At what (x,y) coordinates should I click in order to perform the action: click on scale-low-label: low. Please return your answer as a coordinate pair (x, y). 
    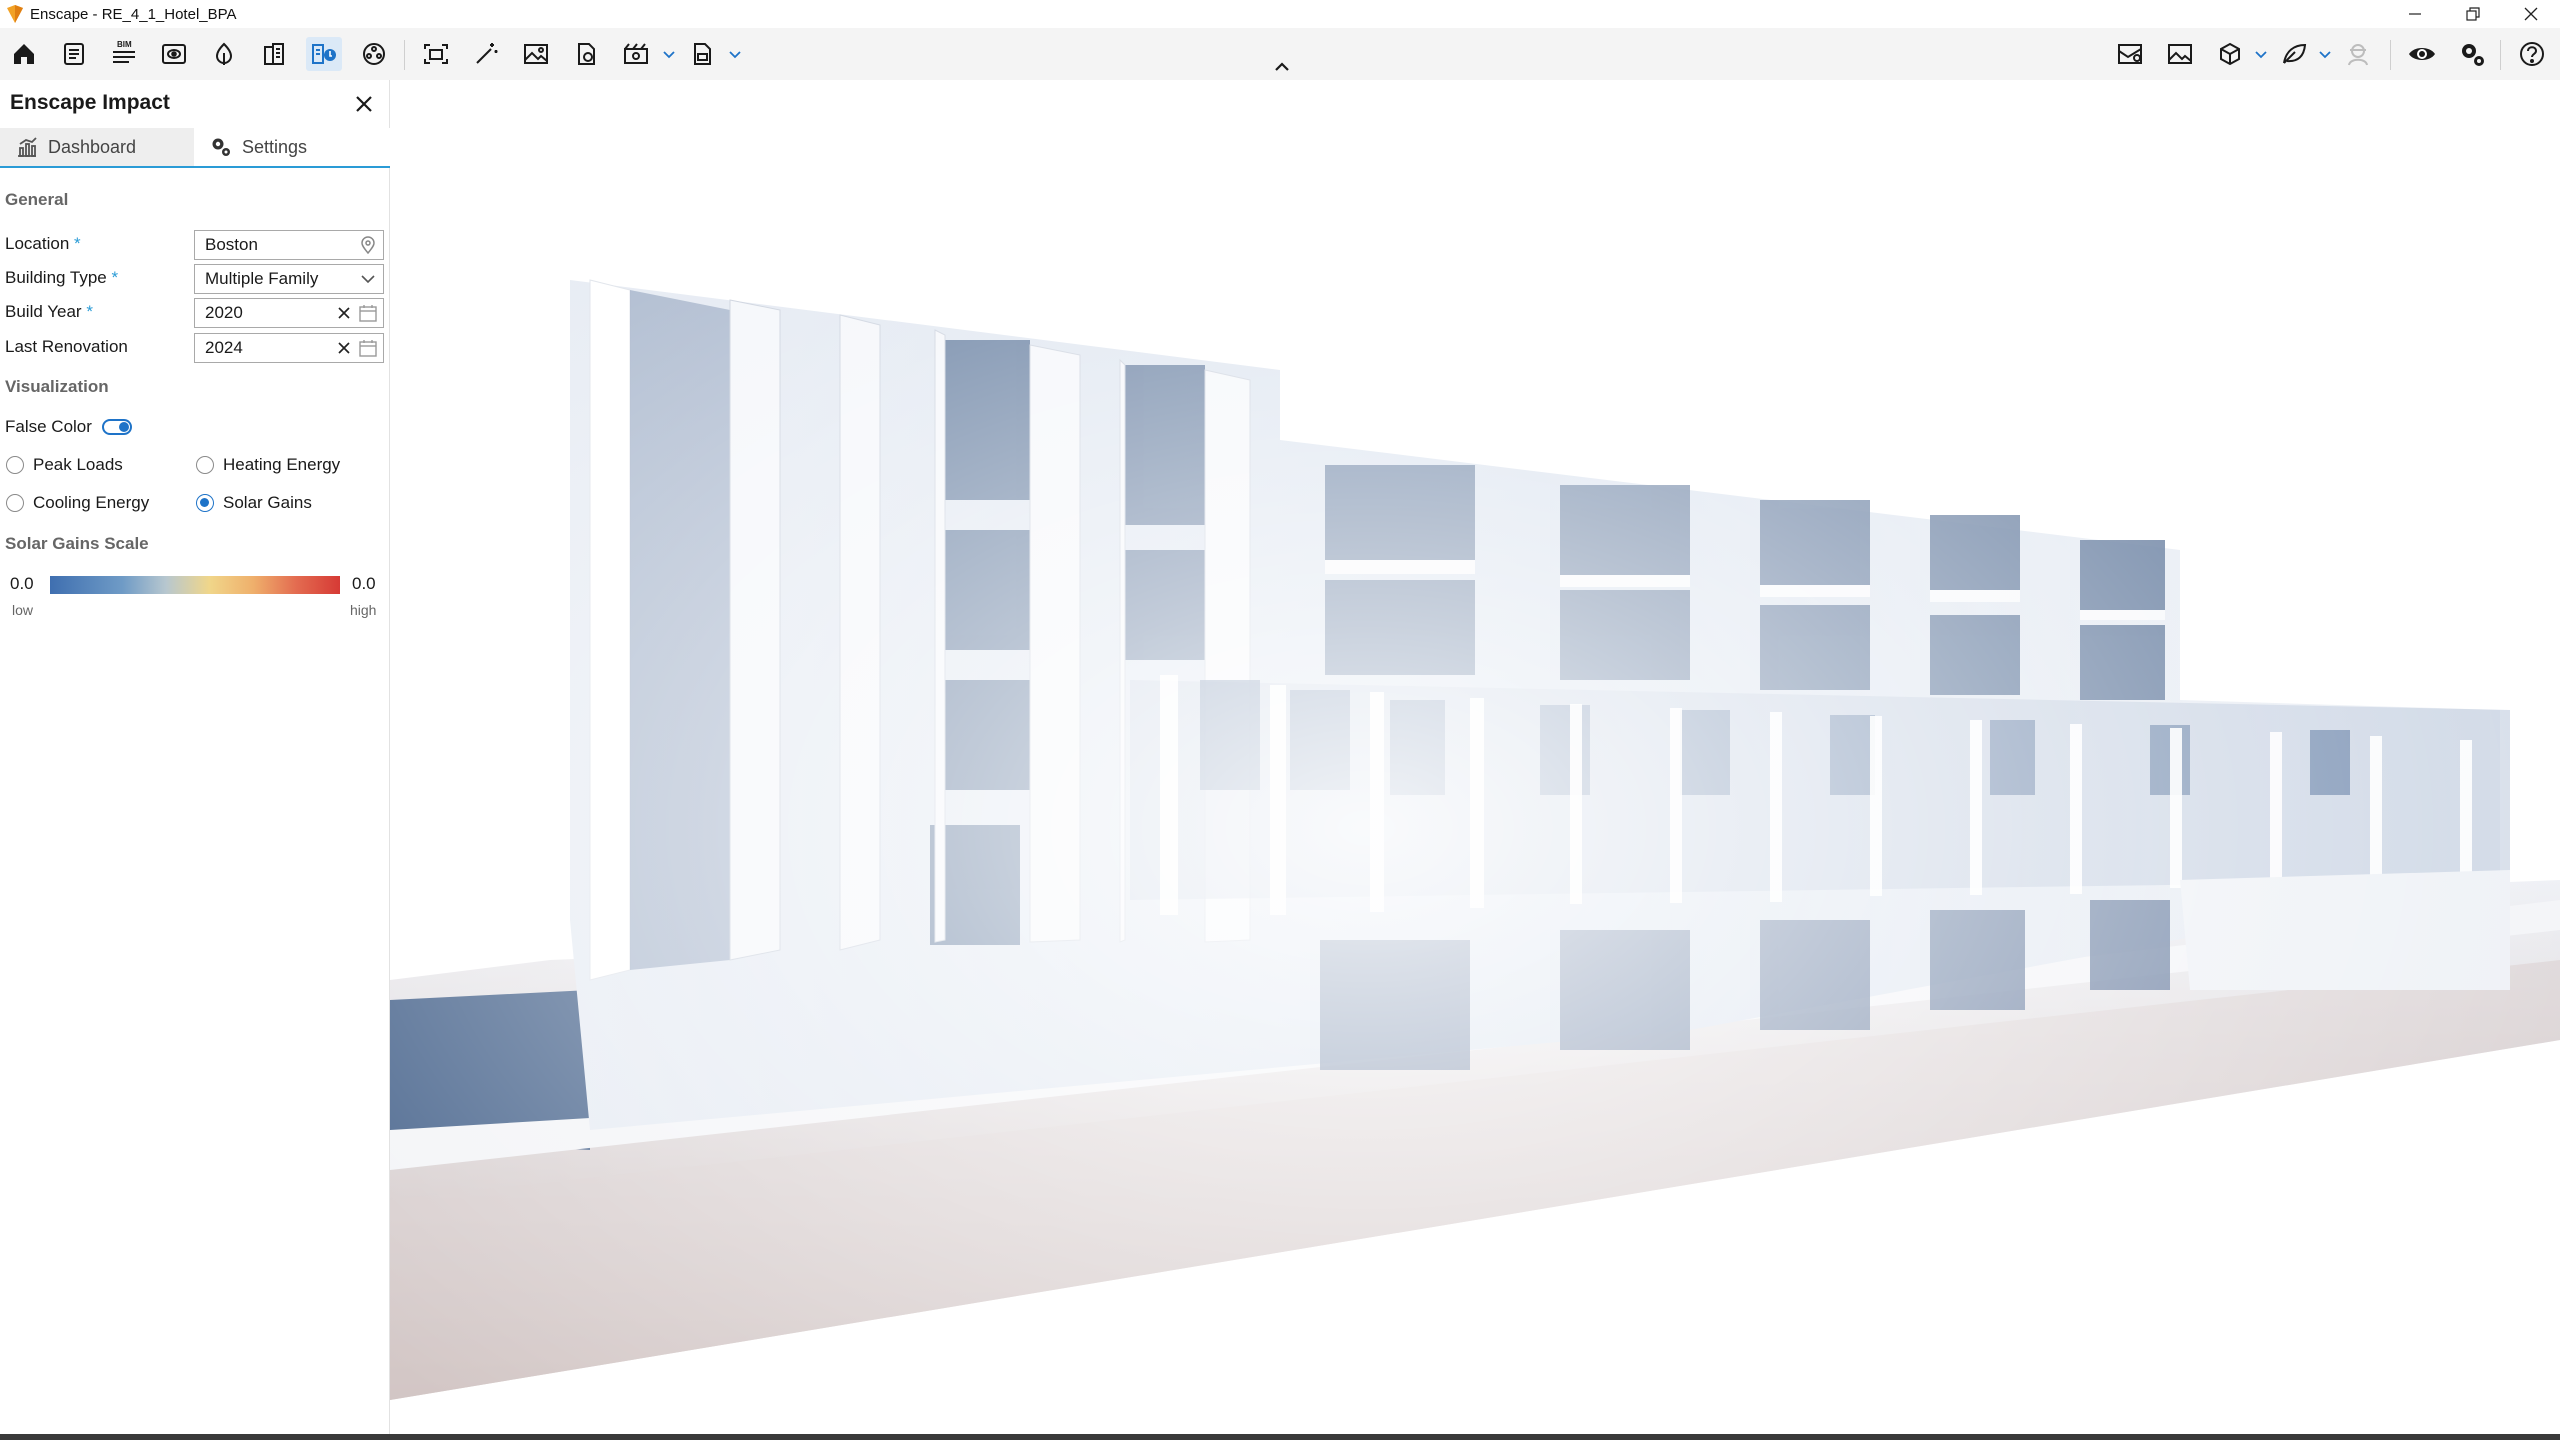
    Looking at the image, I should click on (23, 610).